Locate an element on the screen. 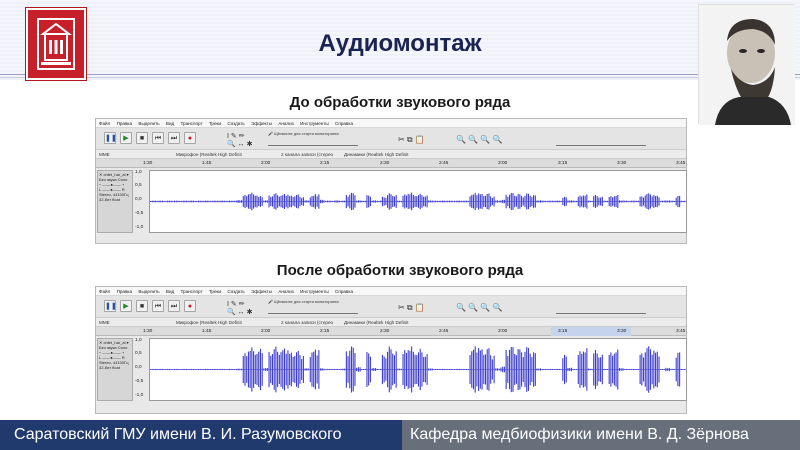 The height and width of the screenshot is (450, 800). ruler-tick: 3:45 is located at coordinates (681, 163).